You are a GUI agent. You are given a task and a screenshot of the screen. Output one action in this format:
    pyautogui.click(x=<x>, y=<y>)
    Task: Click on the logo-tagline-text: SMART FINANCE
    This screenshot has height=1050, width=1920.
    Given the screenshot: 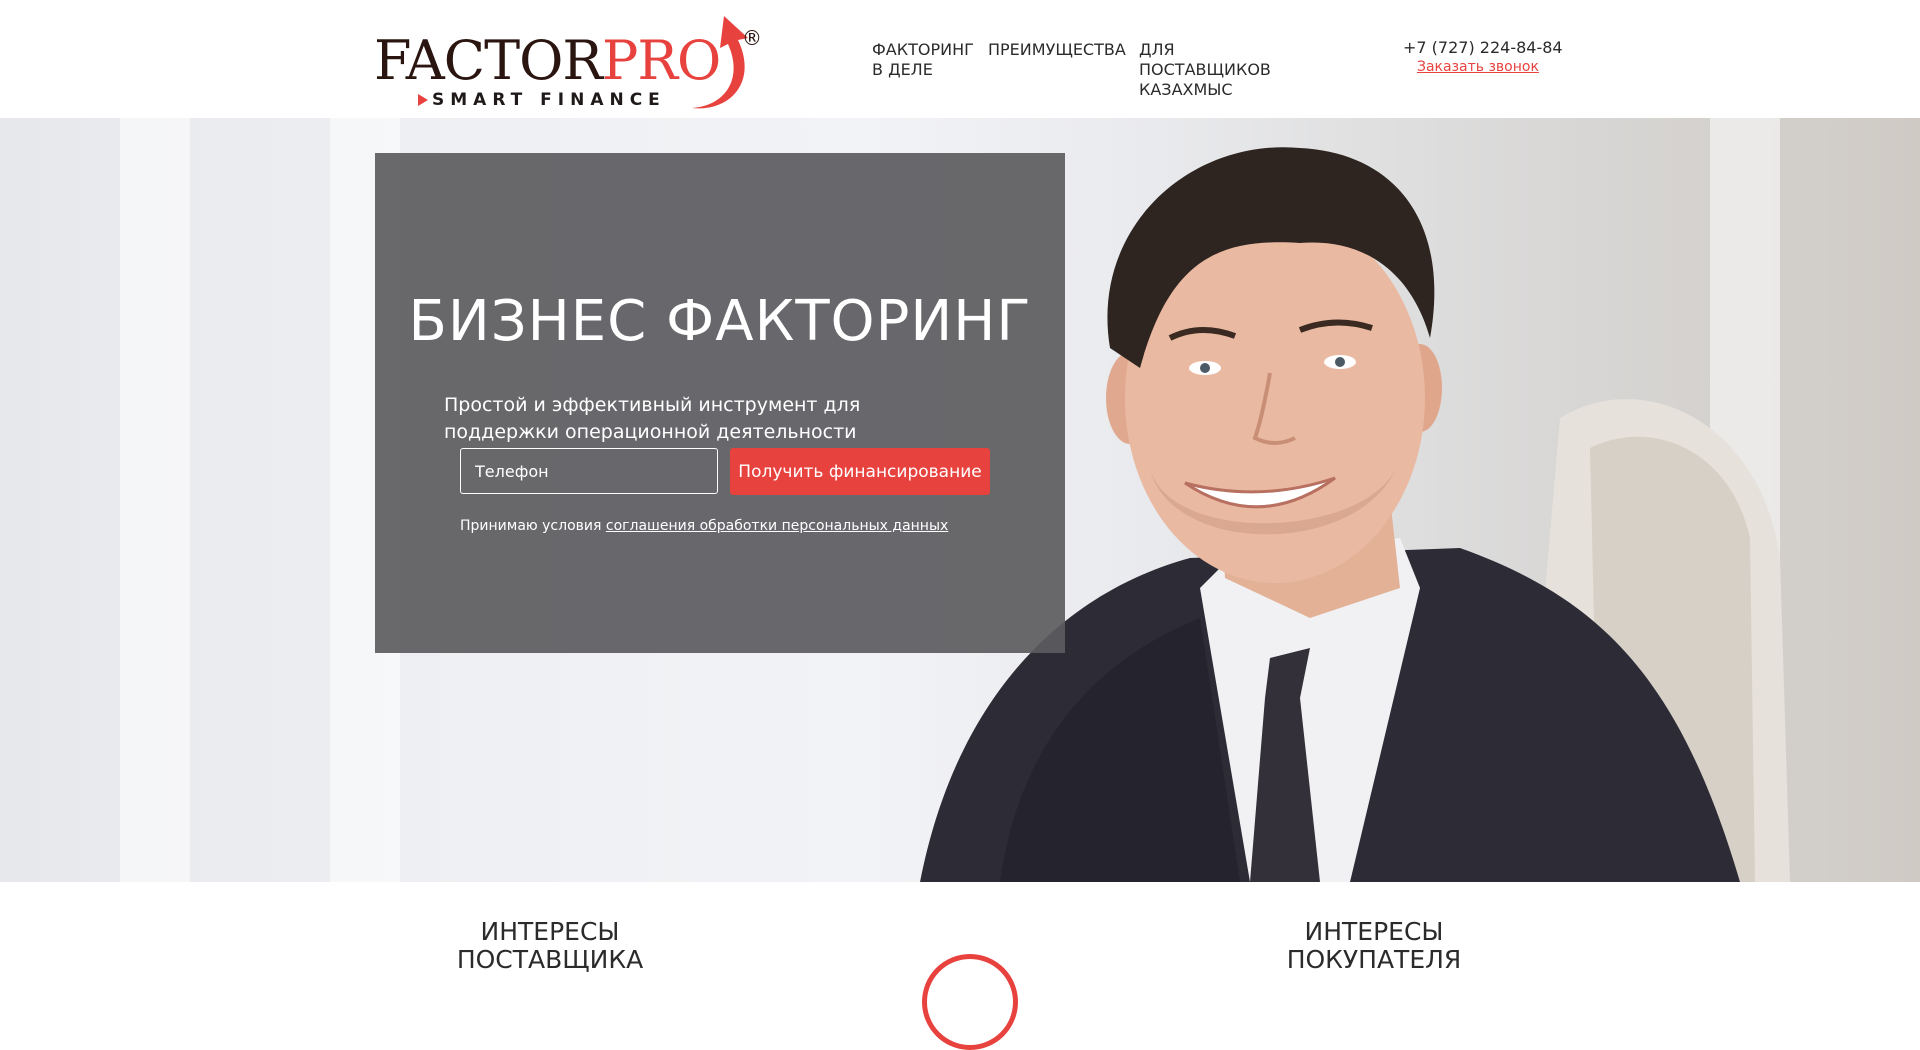 What is the action you would take?
    pyautogui.click(x=549, y=100)
    